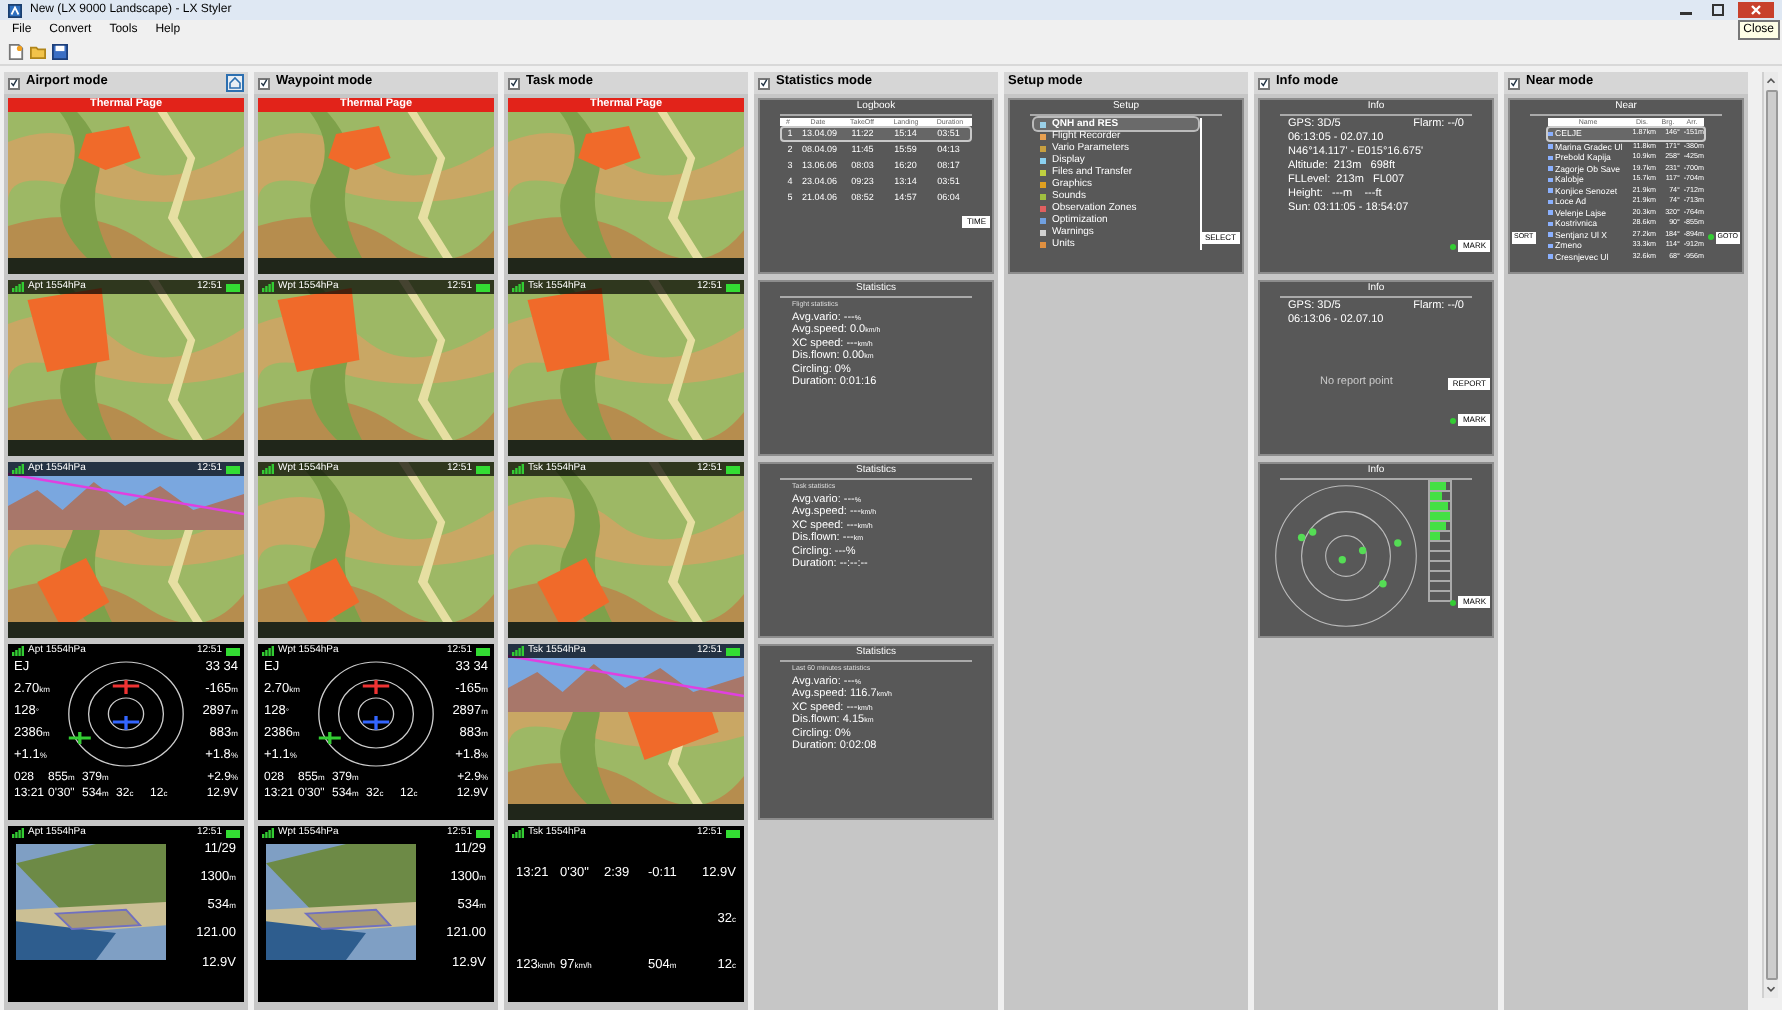 The height and width of the screenshot is (1010, 1782). Describe the element at coordinates (1771, 81) in the screenshot. I see `scroll-up-icon` at that location.